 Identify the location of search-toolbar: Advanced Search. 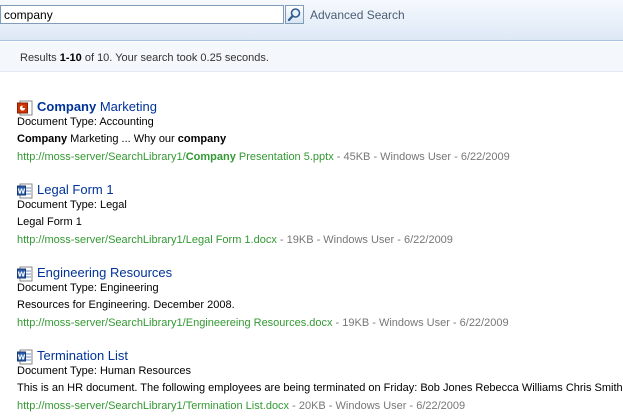
(311, 20).